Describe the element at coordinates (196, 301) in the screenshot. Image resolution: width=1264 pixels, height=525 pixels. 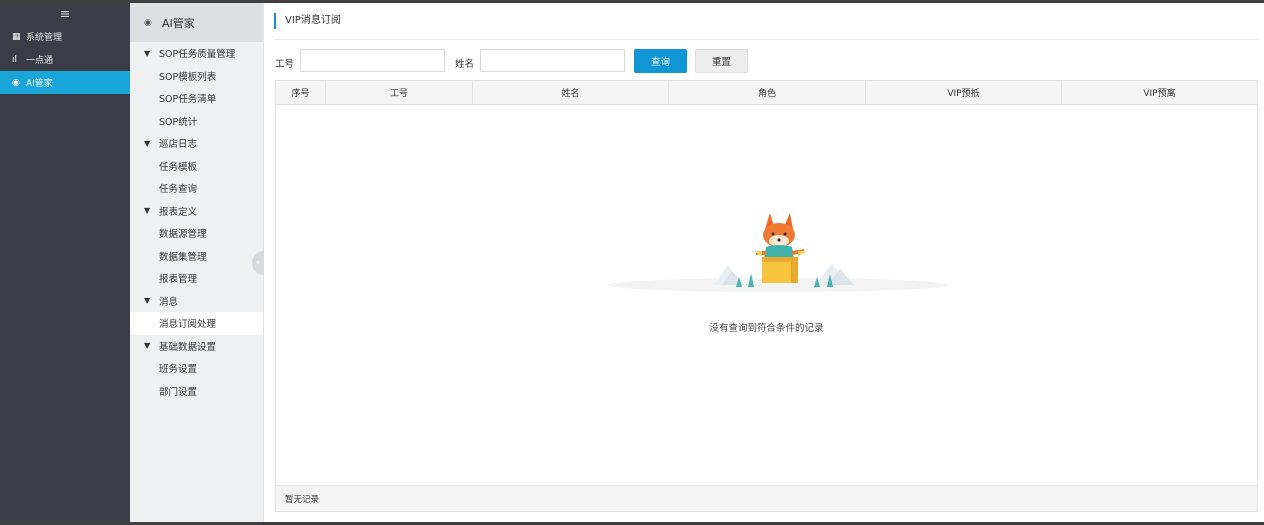
I see `menu-group-message: ▼ 消息` at that location.